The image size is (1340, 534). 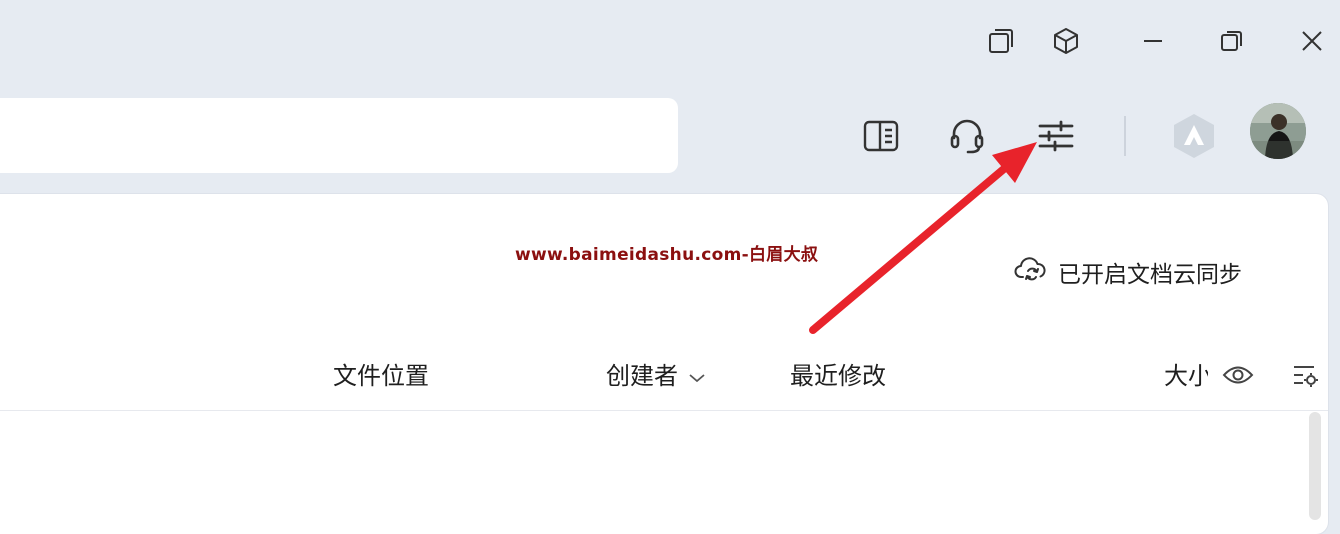 I want to click on annotation-arrow, so click(x=923, y=238).